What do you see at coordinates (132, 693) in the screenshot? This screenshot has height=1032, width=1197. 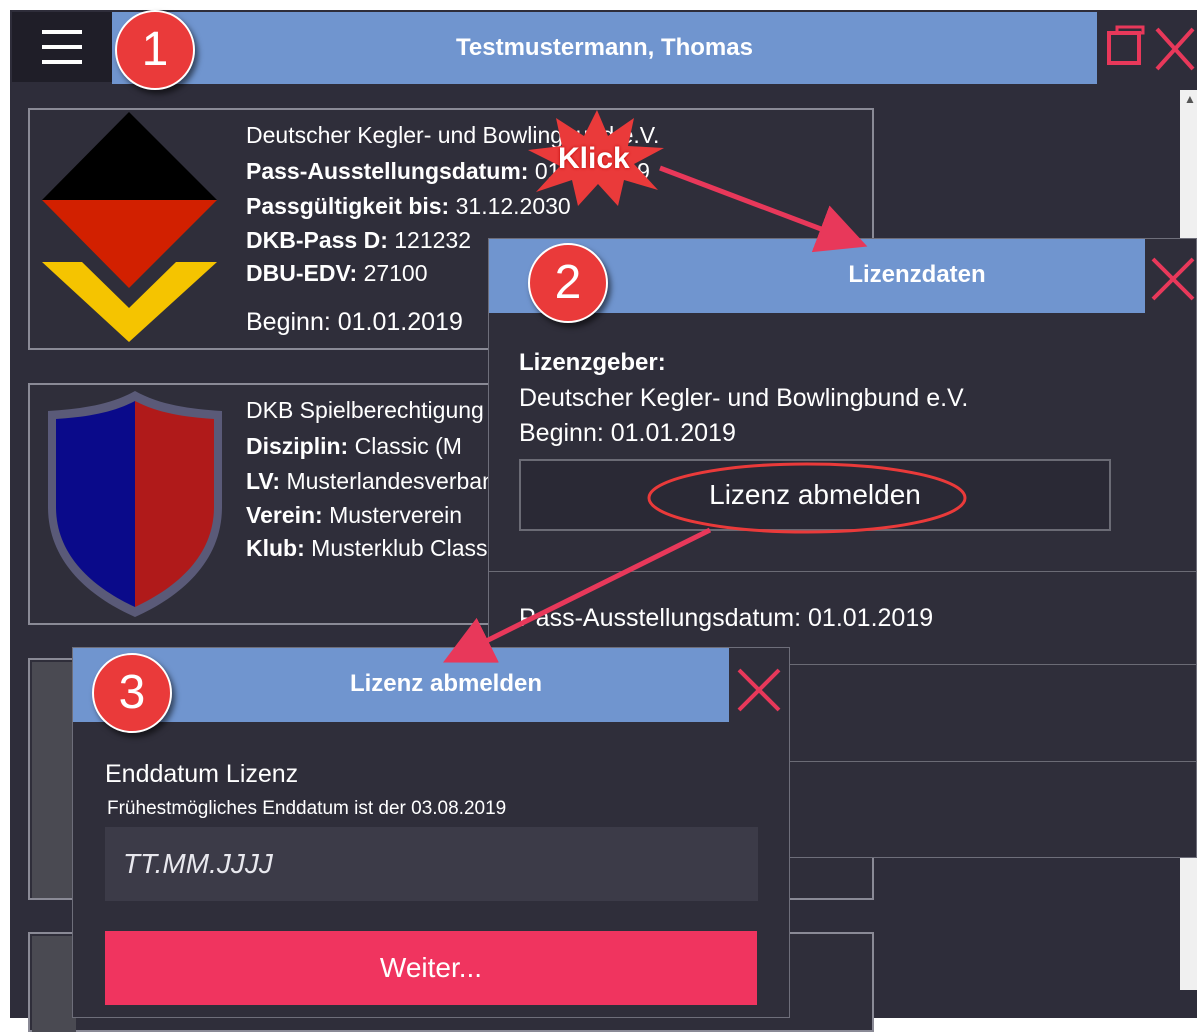 I see `step-badge-3: 3` at bounding box center [132, 693].